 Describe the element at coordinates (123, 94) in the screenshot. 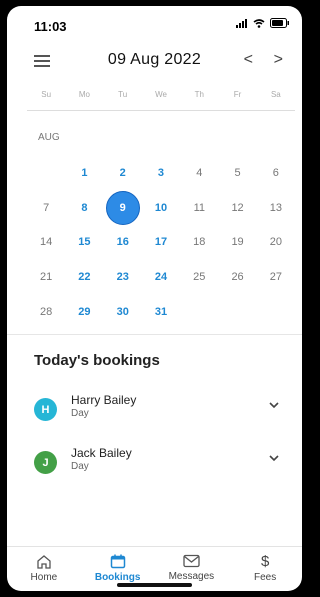

I see `weekday-label: Tu` at that location.